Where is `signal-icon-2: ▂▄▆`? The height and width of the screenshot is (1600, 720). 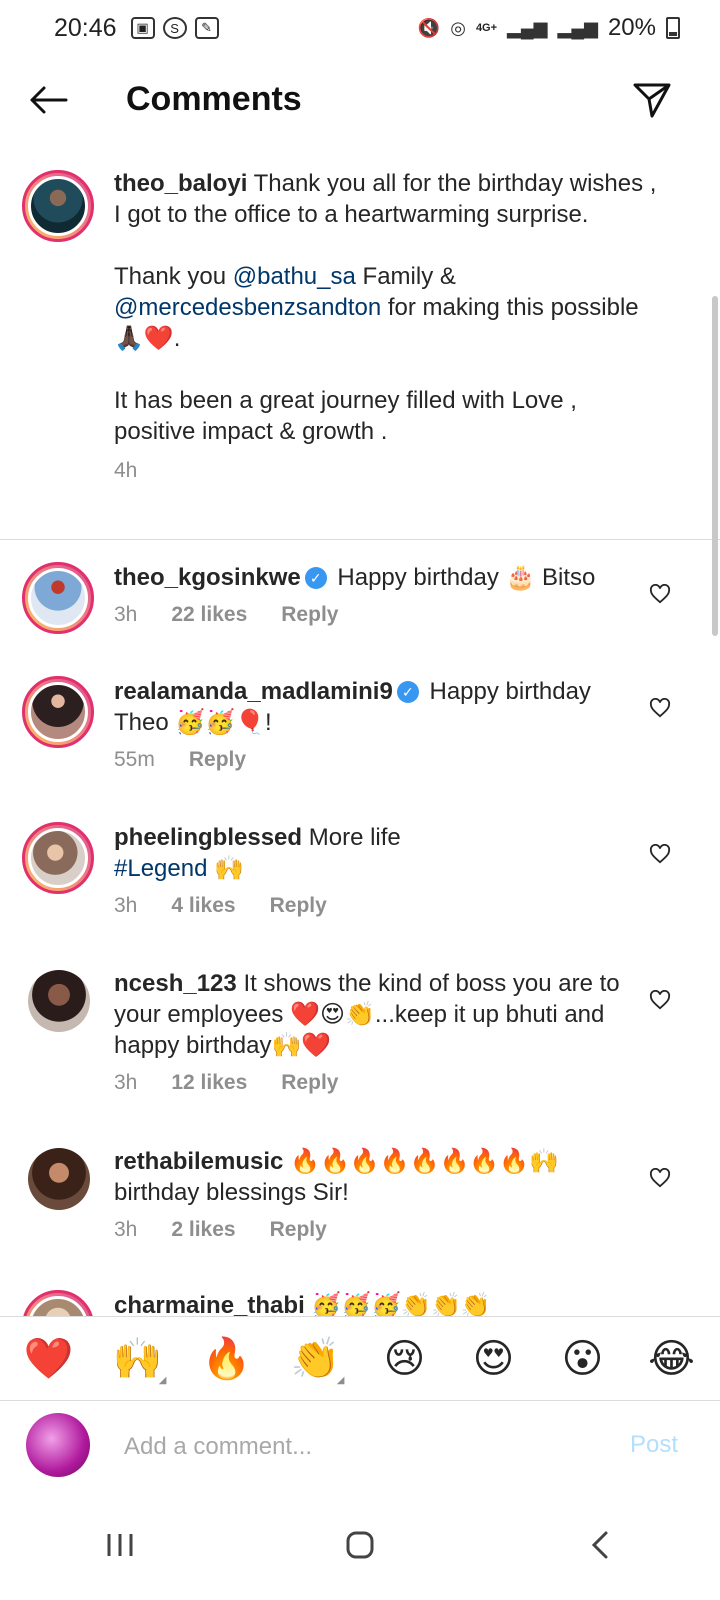 signal-icon-2: ▂▄▆ is located at coordinates (577, 27).